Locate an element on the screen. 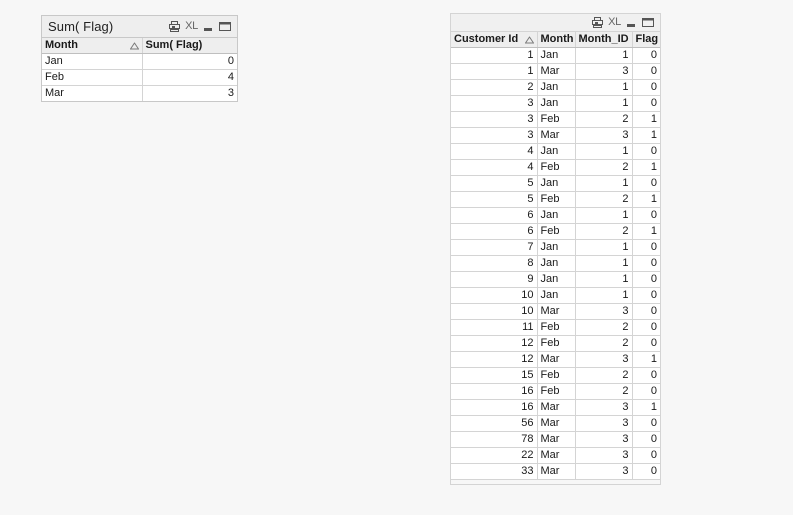 The image size is (793, 515). table-row: 15 Feb 2 0 is located at coordinates (555, 375).